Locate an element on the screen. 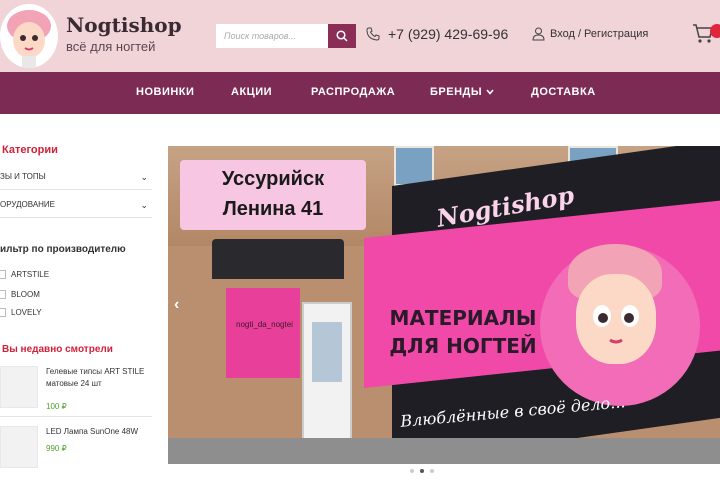 Image resolution: width=720 pixels, height=480 pixels. brand-filter-artstile: ARTSTILE is located at coordinates (24, 274).